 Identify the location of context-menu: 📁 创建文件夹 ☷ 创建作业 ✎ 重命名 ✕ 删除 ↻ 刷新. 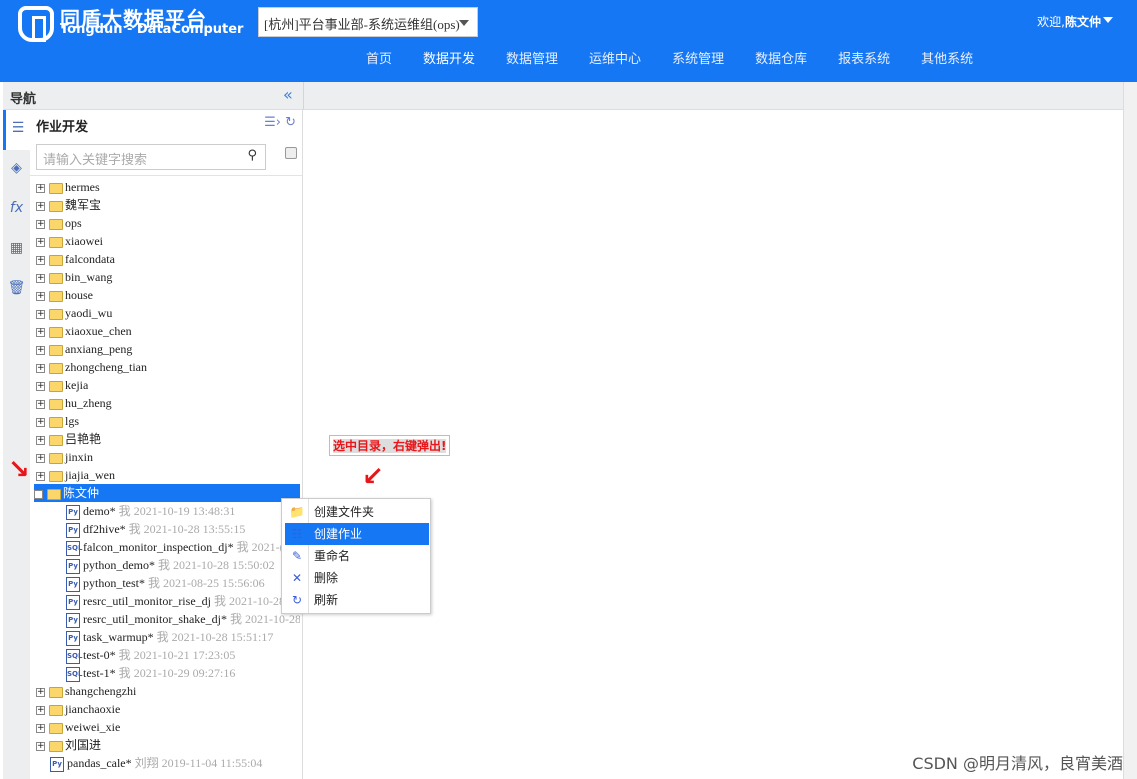
(356, 556).